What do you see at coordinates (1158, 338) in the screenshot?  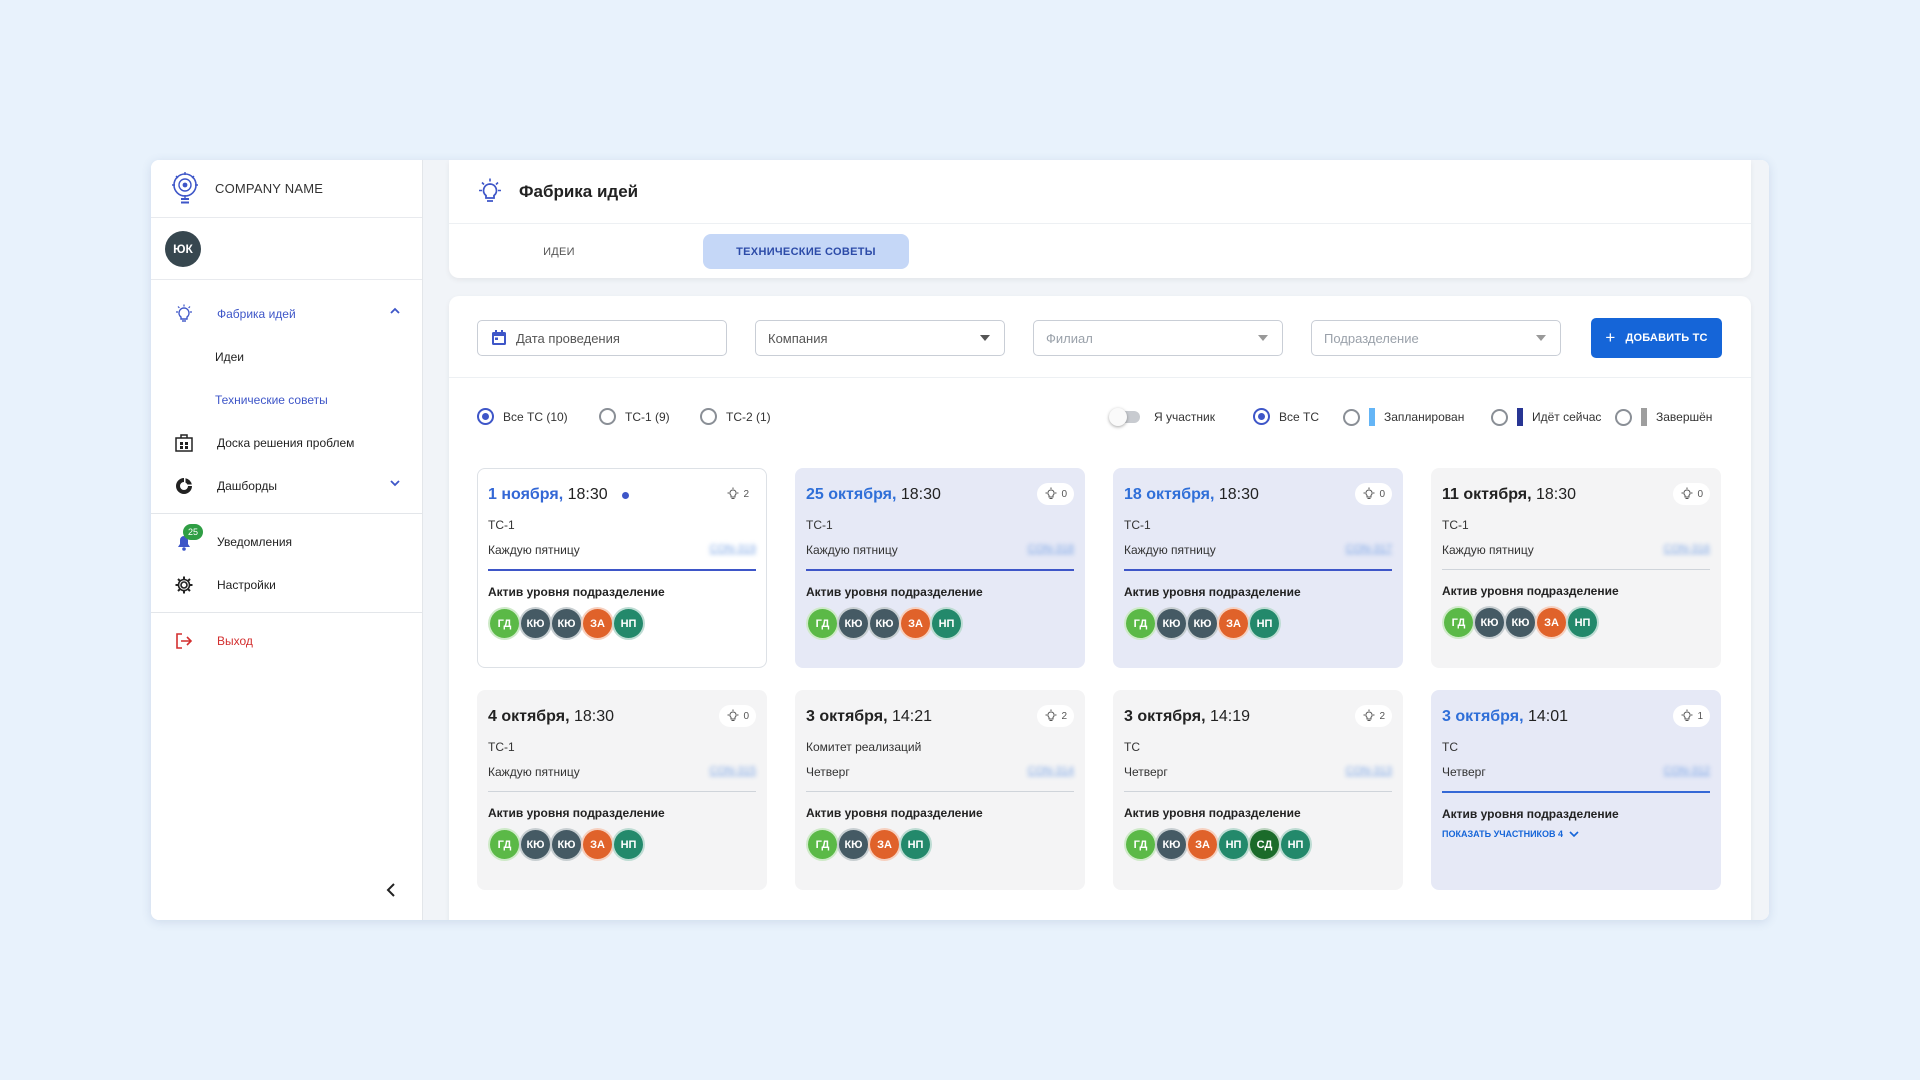 I see `branch-select: Филиал` at bounding box center [1158, 338].